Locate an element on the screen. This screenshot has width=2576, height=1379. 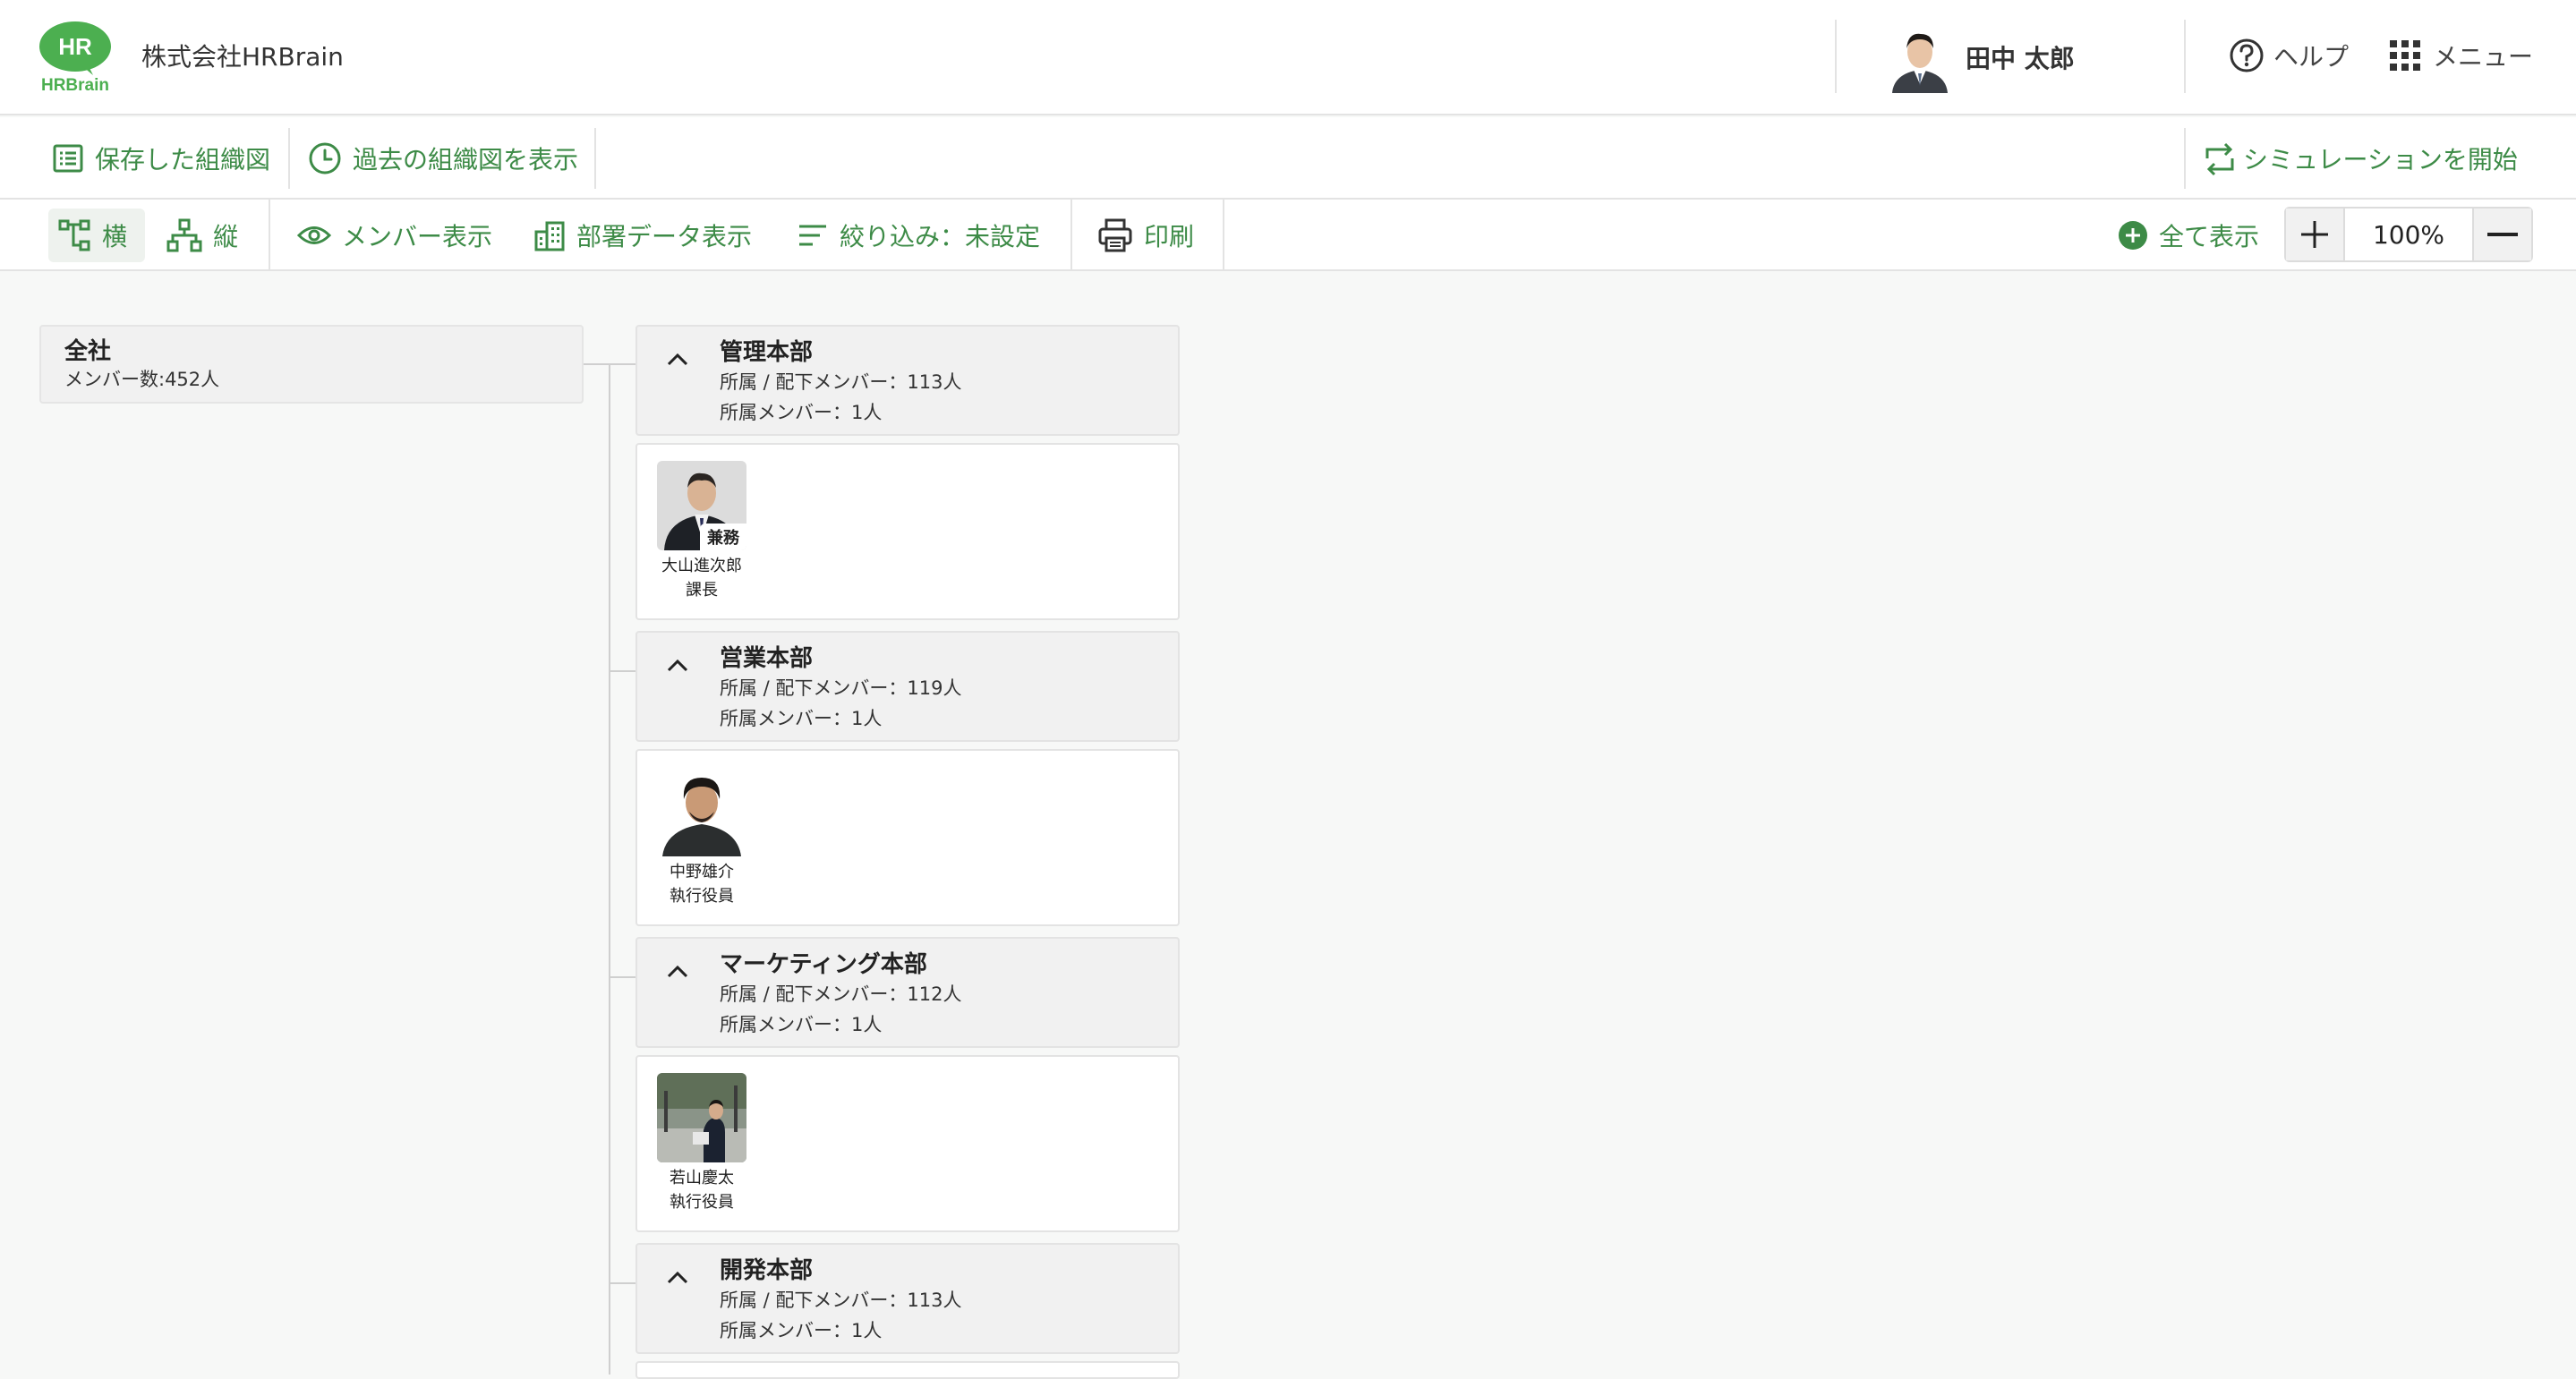
member-role: 課長 is located at coordinates (702, 590).